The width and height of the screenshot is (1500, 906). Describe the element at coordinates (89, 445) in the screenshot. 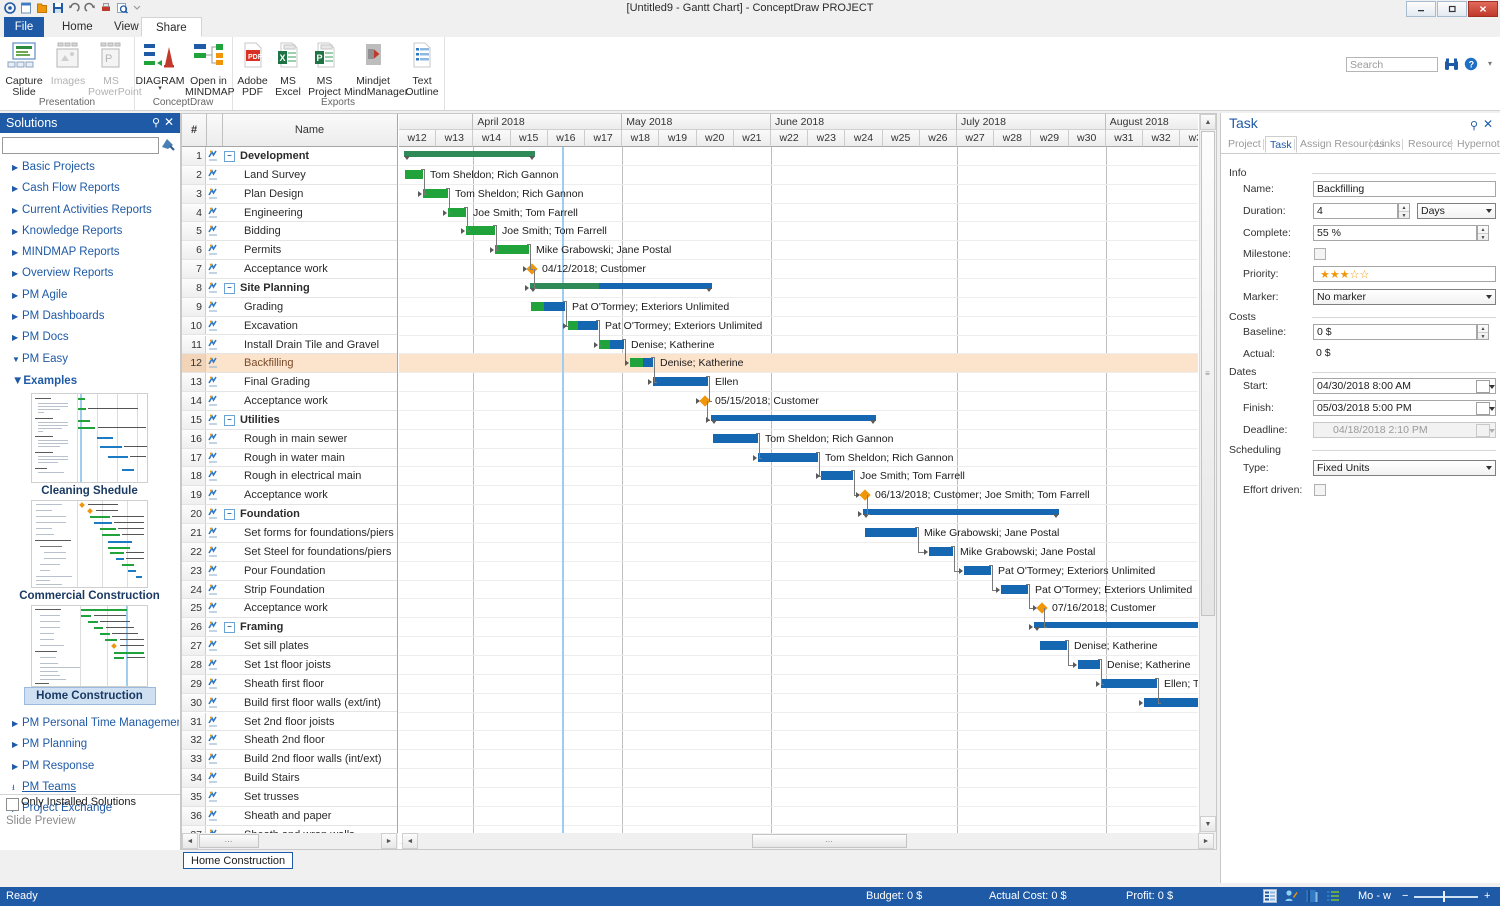

I see `example-thumb-cleaning-shedule: Cleaning Shedule` at that location.